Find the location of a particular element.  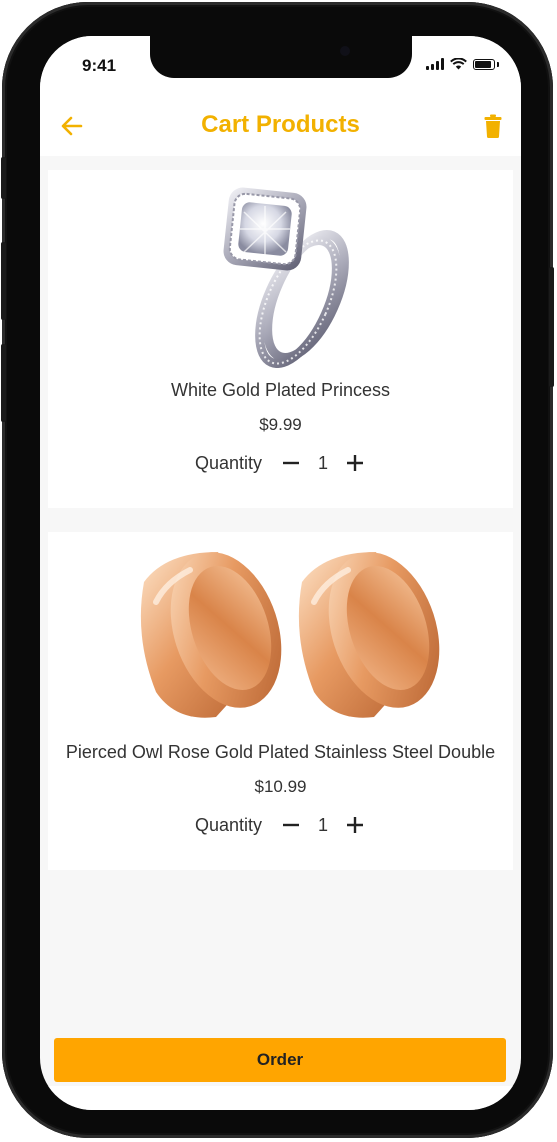

ear-plugs-product-image is located at coordinates (289, 635).